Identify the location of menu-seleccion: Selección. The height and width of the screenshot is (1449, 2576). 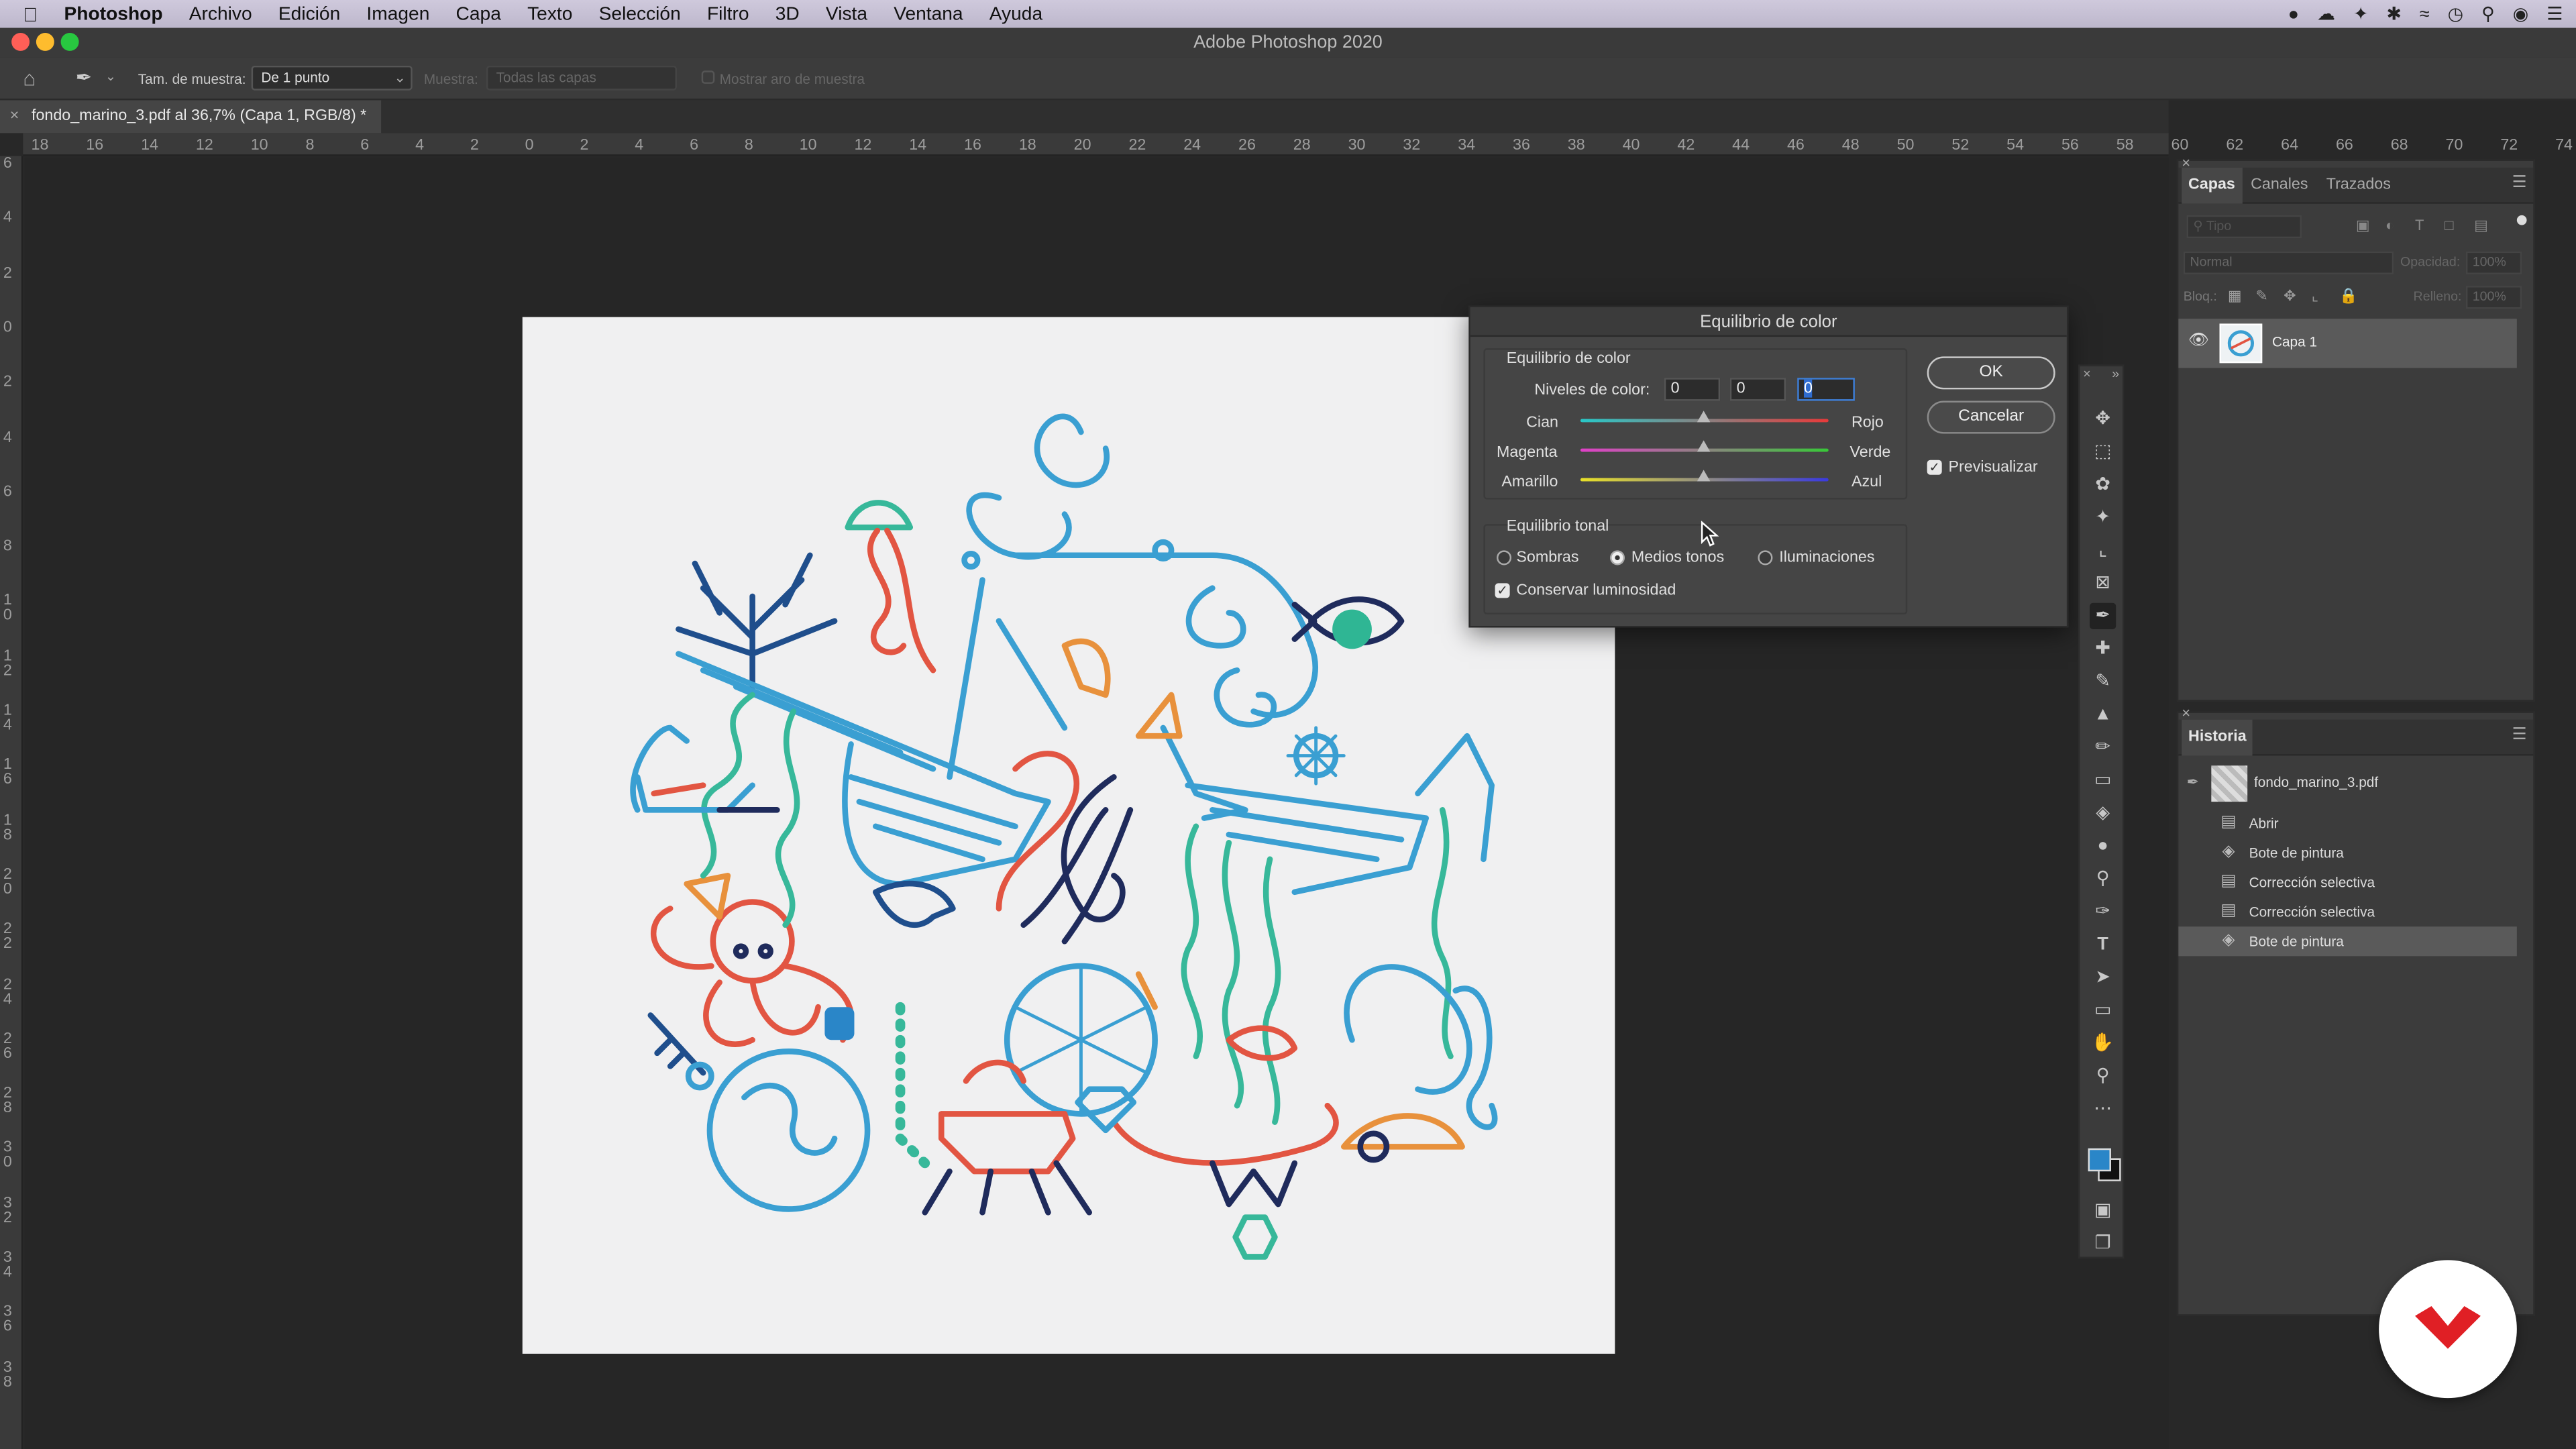
(640, 13).